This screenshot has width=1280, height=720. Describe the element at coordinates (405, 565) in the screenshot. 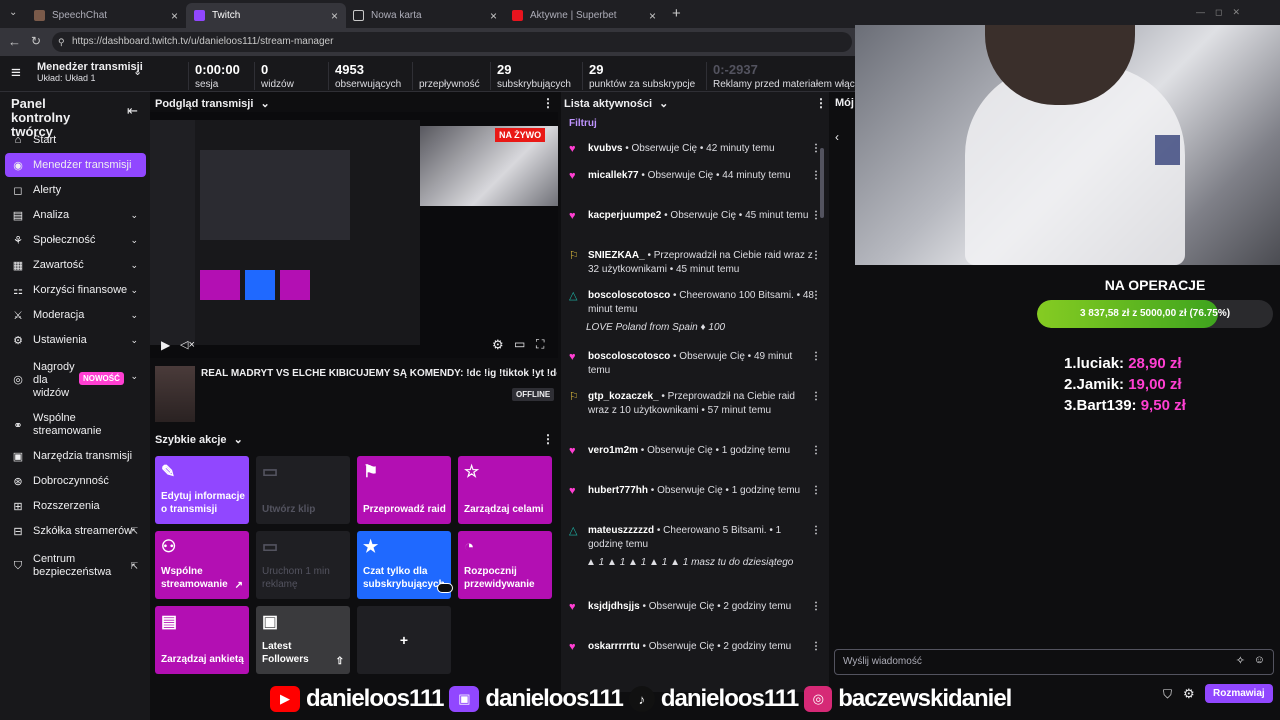

I see `sub-only-chat-button: ★ Czat tylko dla subskrybujących` at that location.